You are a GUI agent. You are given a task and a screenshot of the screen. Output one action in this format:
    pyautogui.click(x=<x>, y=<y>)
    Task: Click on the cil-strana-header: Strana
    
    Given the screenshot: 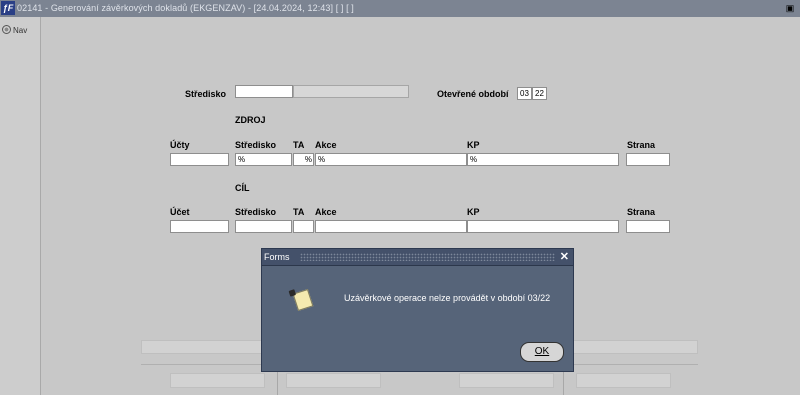 What is the action you would take?
    pyautogui.click(x=641, y=212)
    